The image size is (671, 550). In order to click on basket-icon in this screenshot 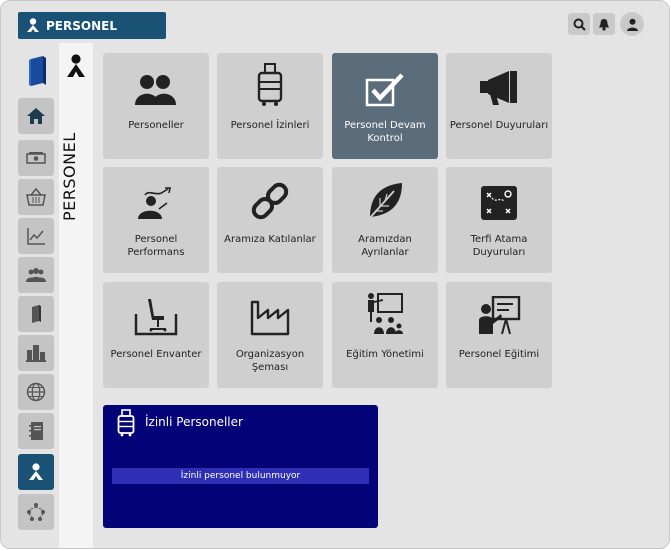, I will do `click(36, 197)`.